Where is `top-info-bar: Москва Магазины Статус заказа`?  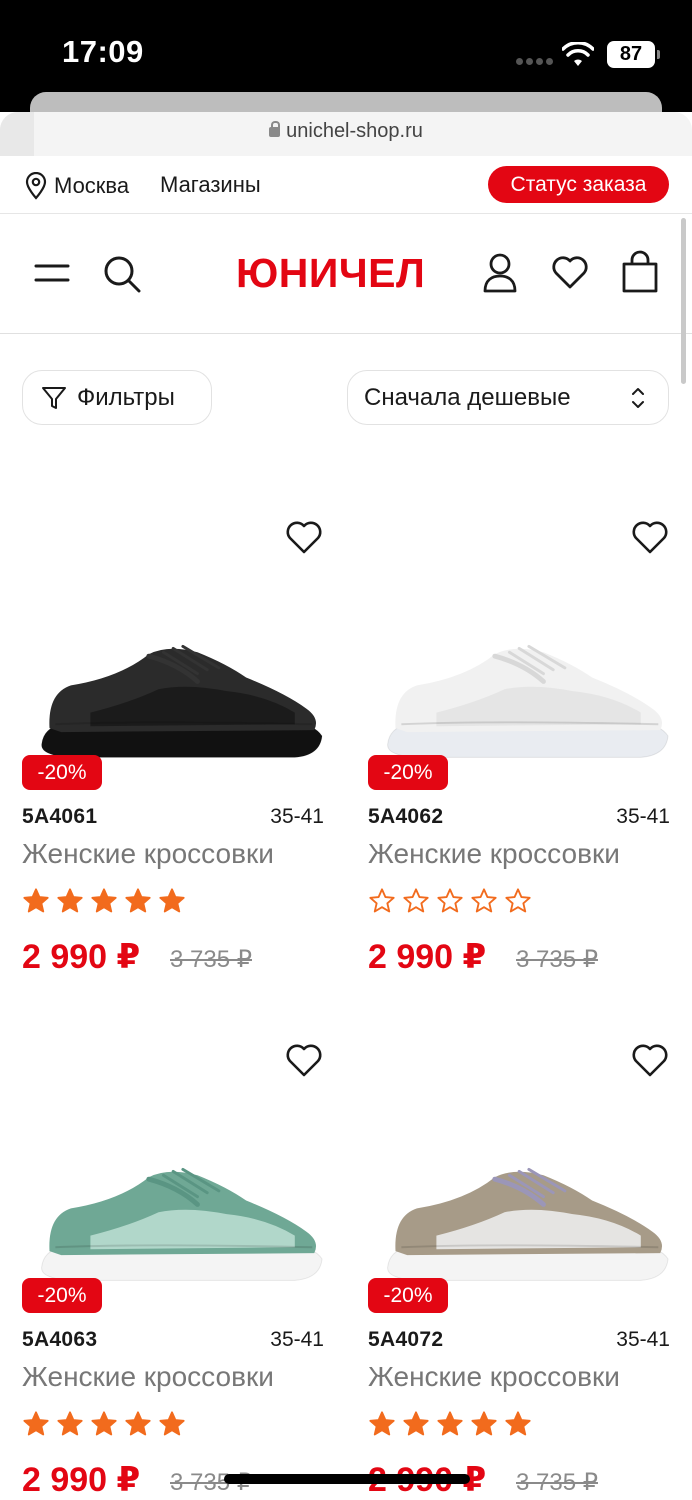
top-info-bar: Москва Магазины Статус заказа is located at coordinates (346, 185).